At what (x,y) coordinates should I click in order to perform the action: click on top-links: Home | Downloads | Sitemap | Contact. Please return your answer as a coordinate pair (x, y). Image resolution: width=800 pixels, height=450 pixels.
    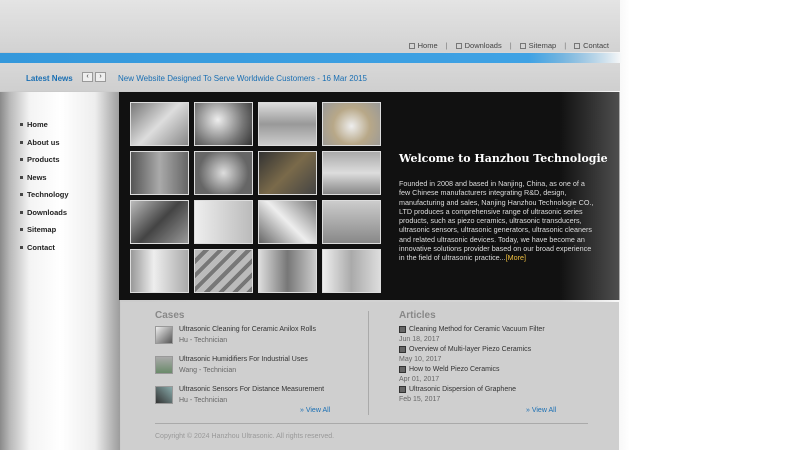
    Looking at the image, I should click on (508, 45).